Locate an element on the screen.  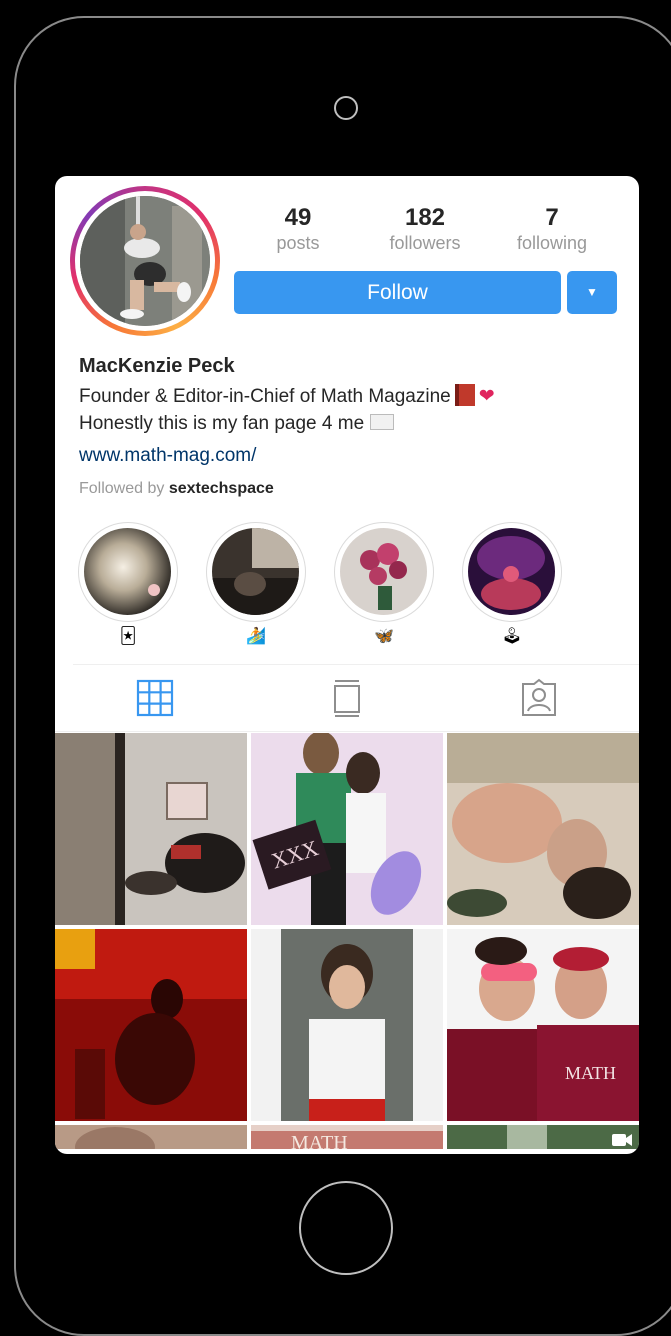
followers-stat: 182 followers is located at coordinates (425, 229).